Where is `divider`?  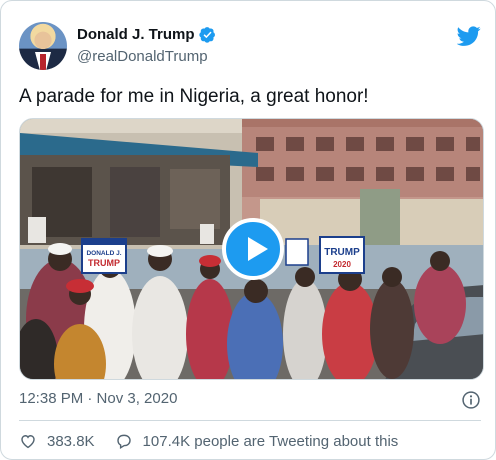 divider is located at coordinates (250, 420).